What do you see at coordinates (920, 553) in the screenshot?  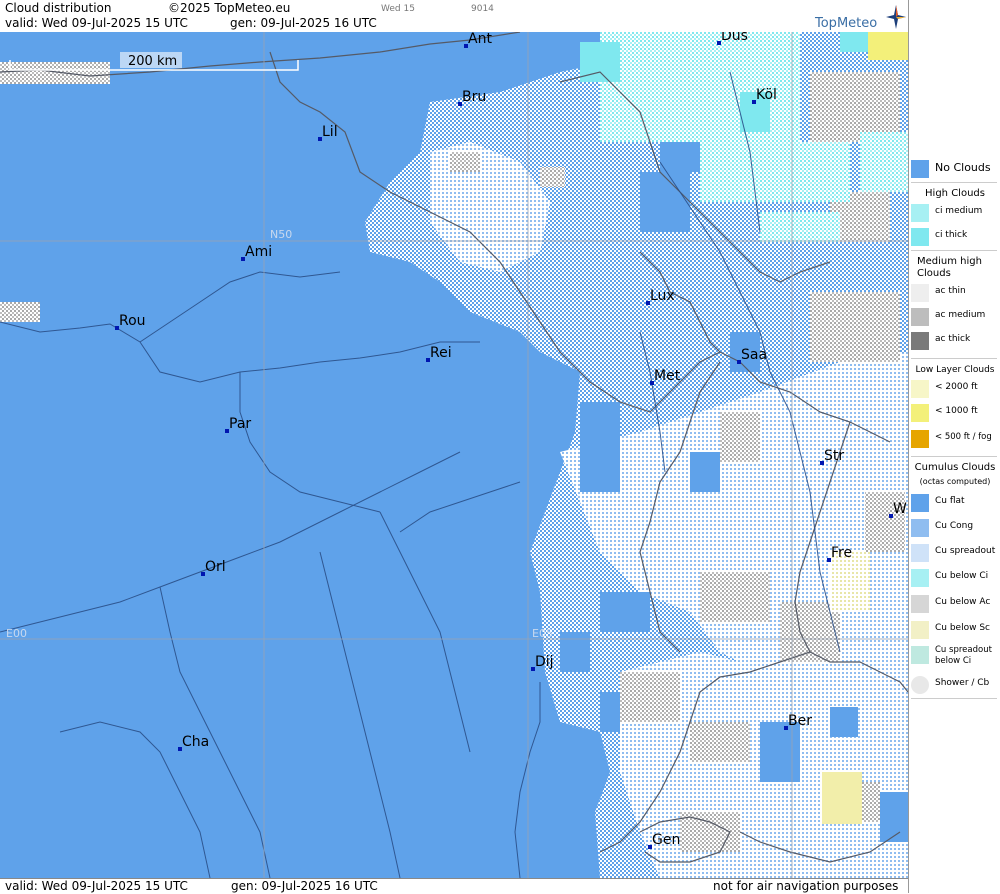 I see `cu-spreadout-swatch` at bounding box center [920, 553].